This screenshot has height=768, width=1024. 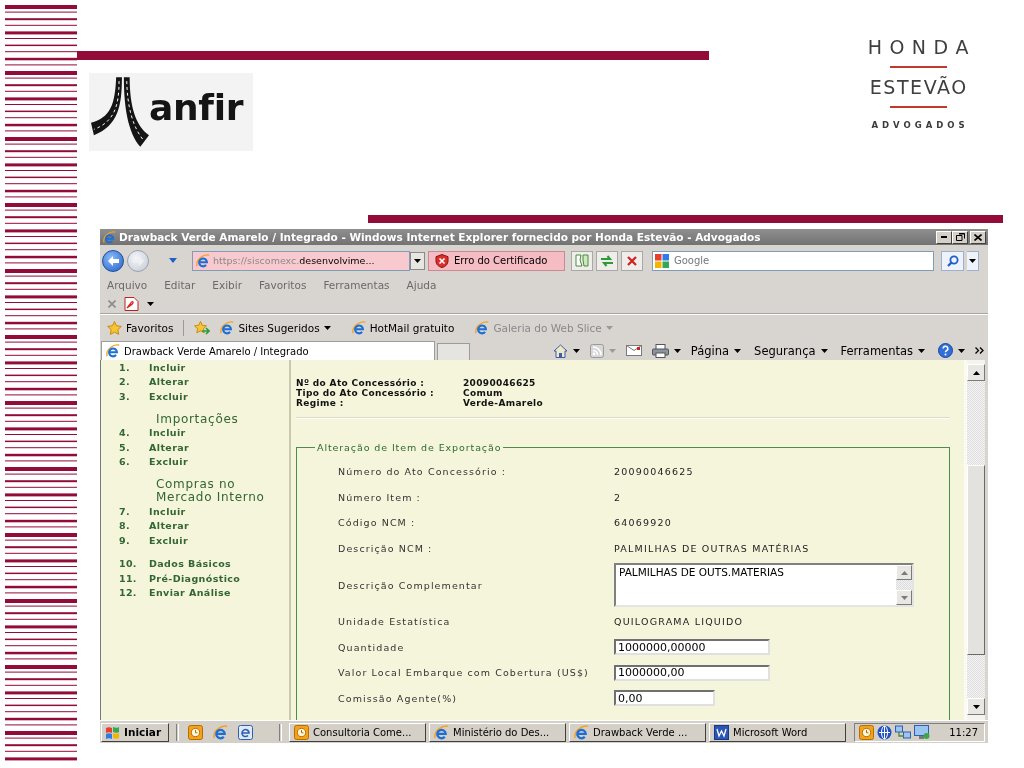 I want to click on pdf-icon, so click(x=131, y=303).